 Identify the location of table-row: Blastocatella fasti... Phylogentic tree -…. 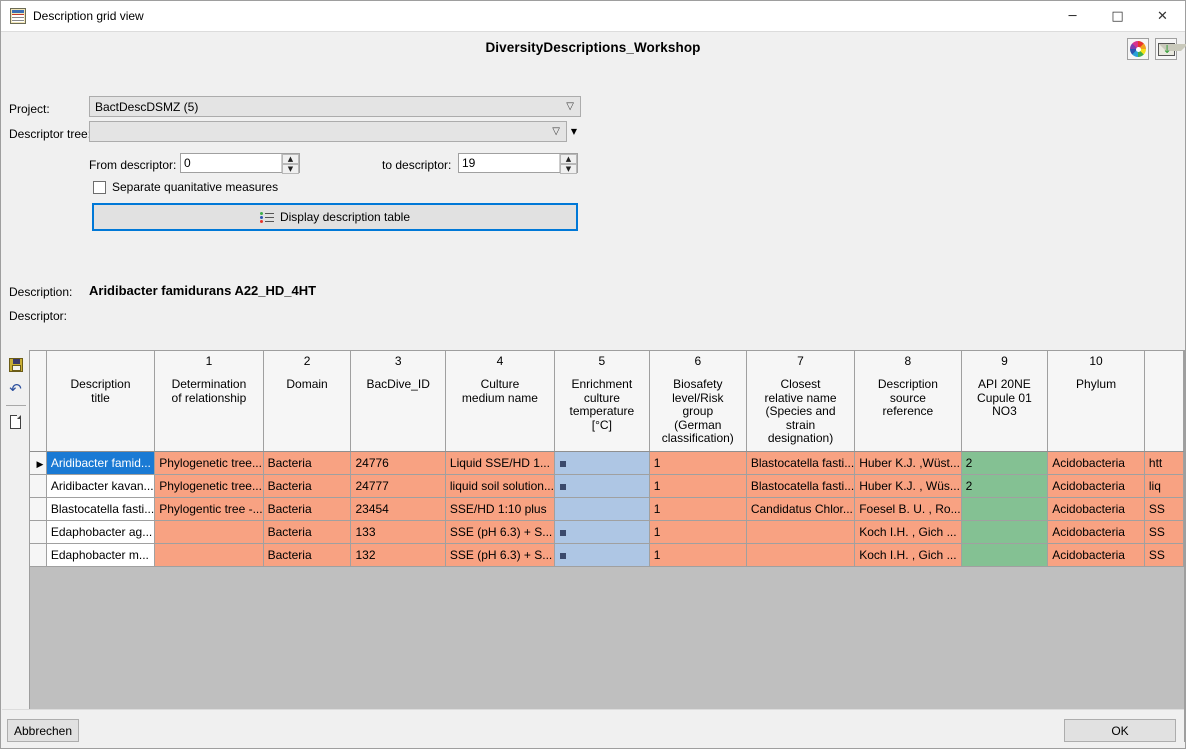
(607, 509).